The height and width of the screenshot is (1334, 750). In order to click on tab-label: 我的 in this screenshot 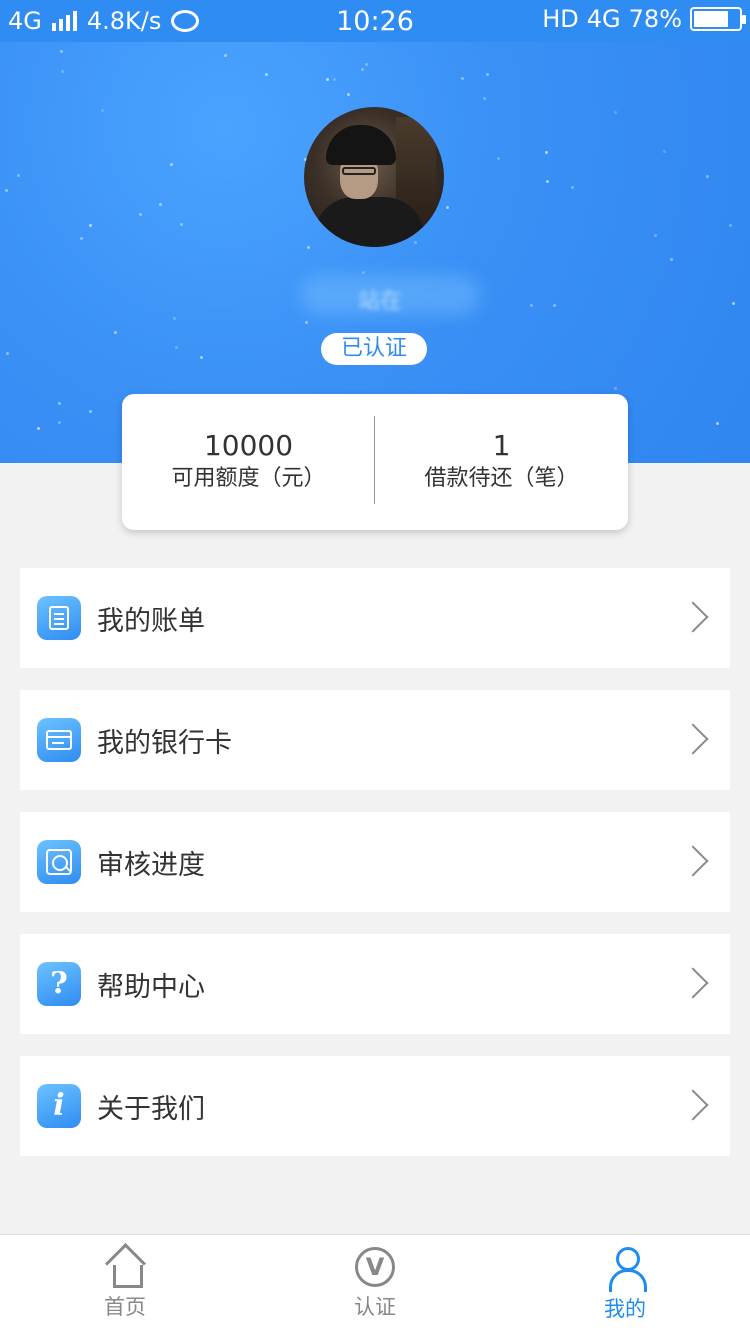, I will do `click(625, 1309)`.